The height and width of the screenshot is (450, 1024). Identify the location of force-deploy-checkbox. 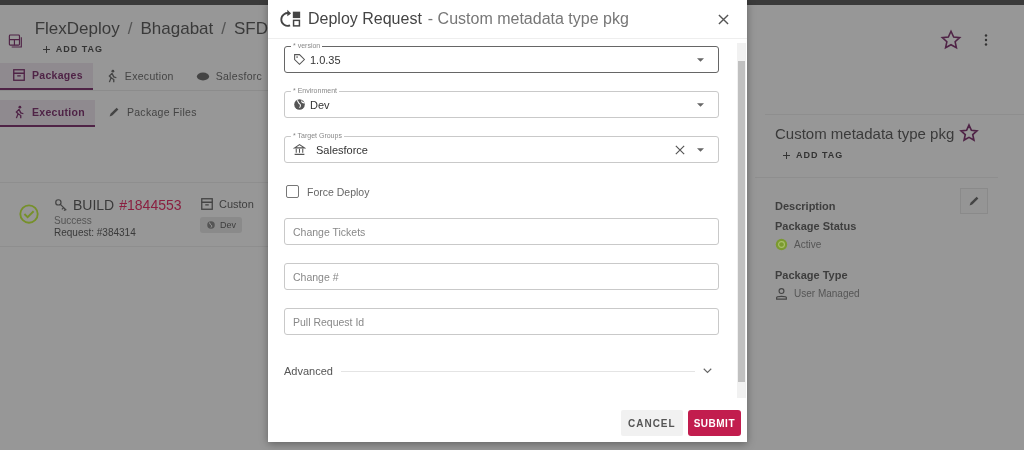
(292, 191).